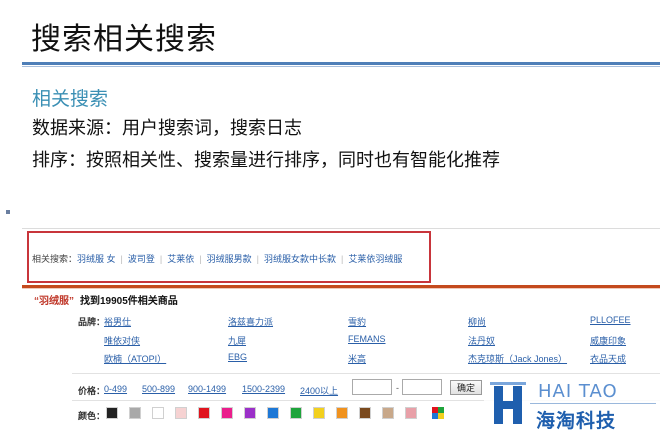  I want to click on title-rule-thin, so click(341, 66).